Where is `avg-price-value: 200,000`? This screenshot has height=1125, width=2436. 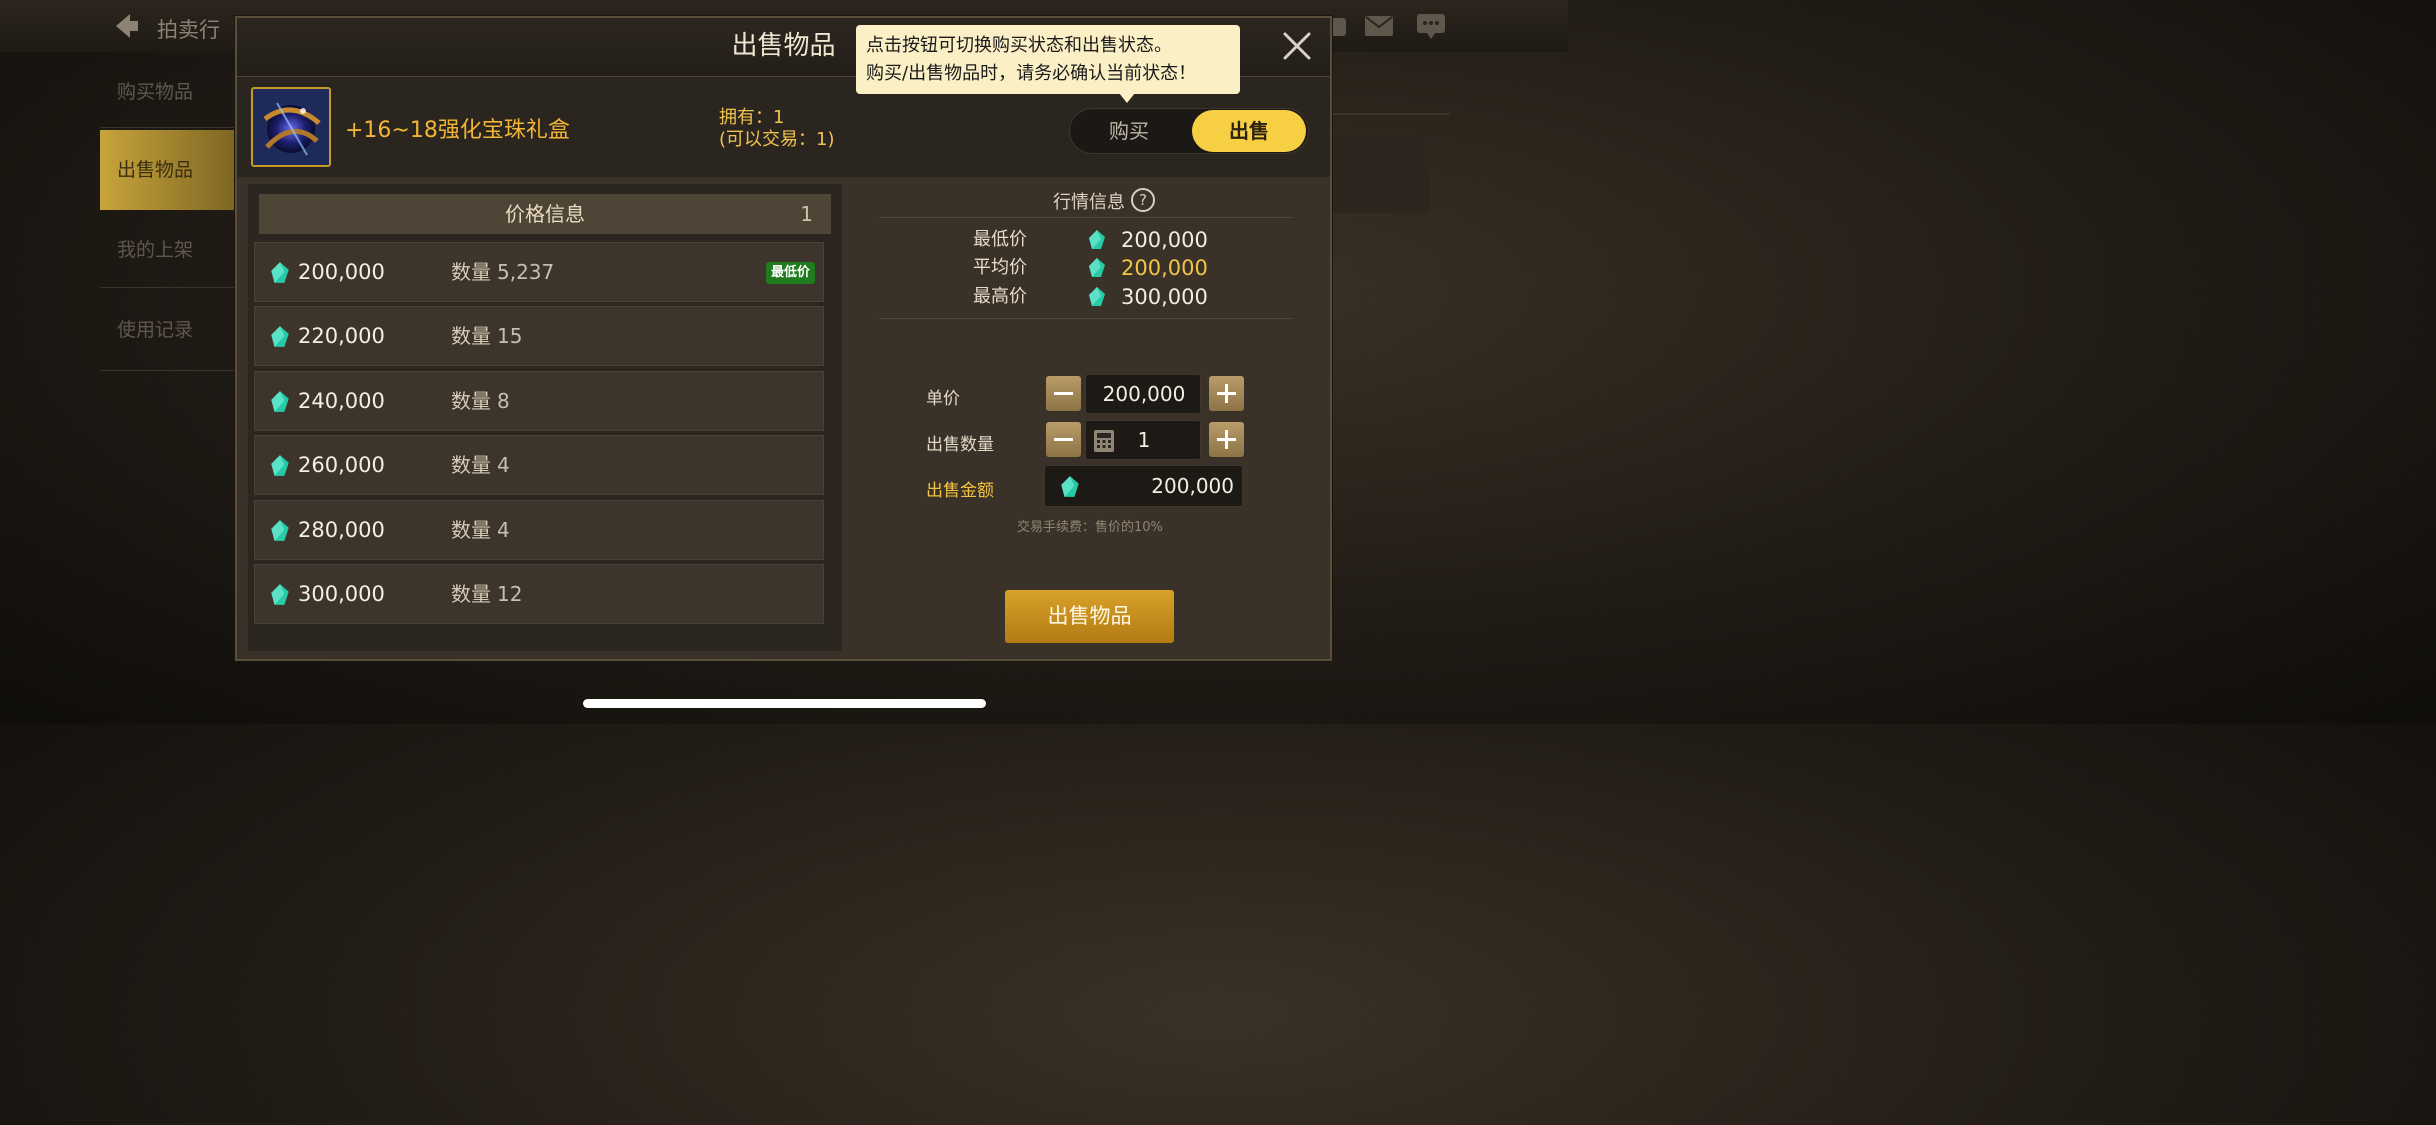 avg-price-value: 200,000 is located at coordinates (1164, 268).